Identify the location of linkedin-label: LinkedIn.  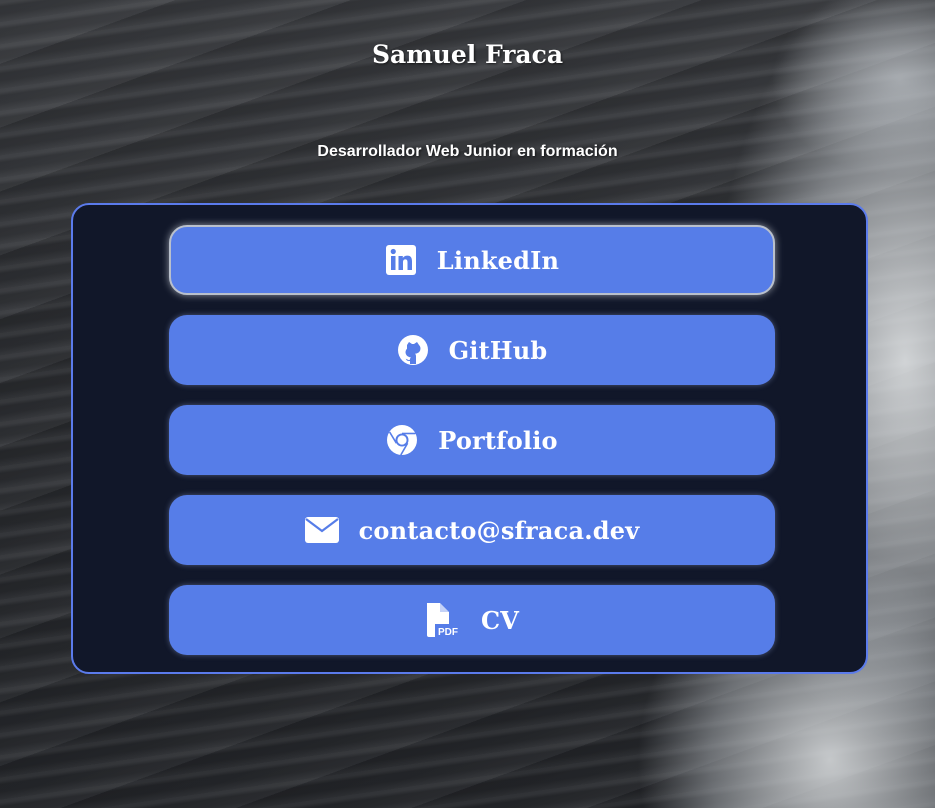
(498, 260).